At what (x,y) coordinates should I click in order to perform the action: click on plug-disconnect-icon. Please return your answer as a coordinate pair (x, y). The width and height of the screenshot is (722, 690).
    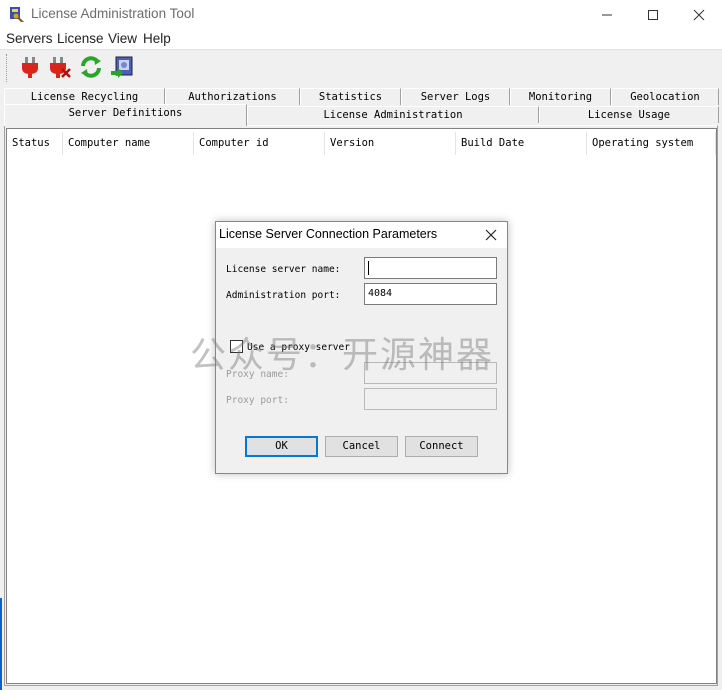
    Looking at the image, I should click on (60, 67).